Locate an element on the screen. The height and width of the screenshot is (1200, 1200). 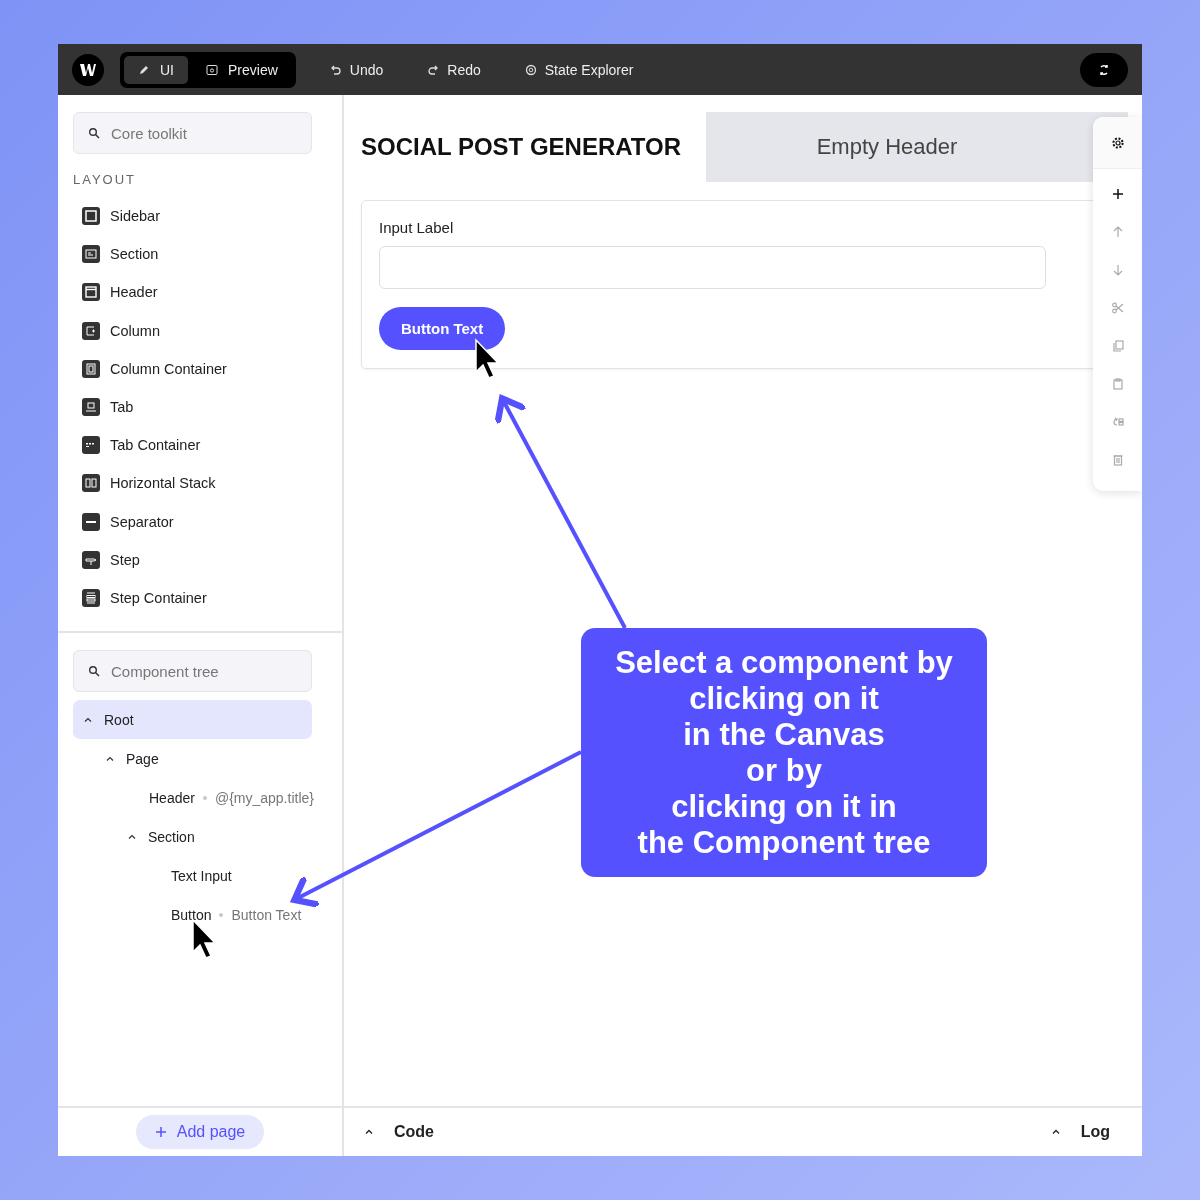
section-icon is located at coordinates (91, 254).